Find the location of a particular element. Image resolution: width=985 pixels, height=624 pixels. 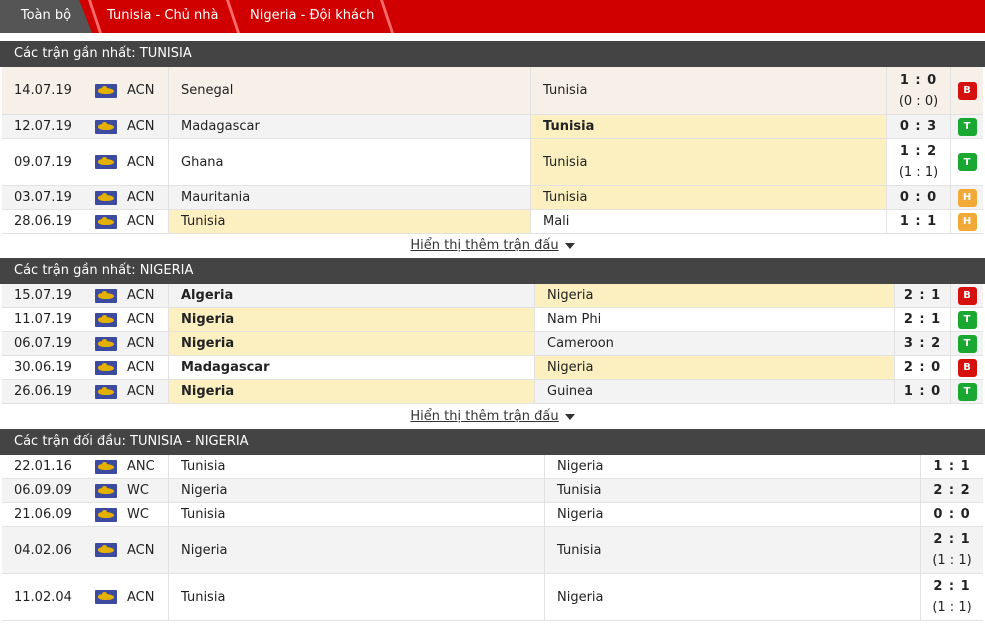

match-date: 03.07.19 is located at coordinates (43, 197).